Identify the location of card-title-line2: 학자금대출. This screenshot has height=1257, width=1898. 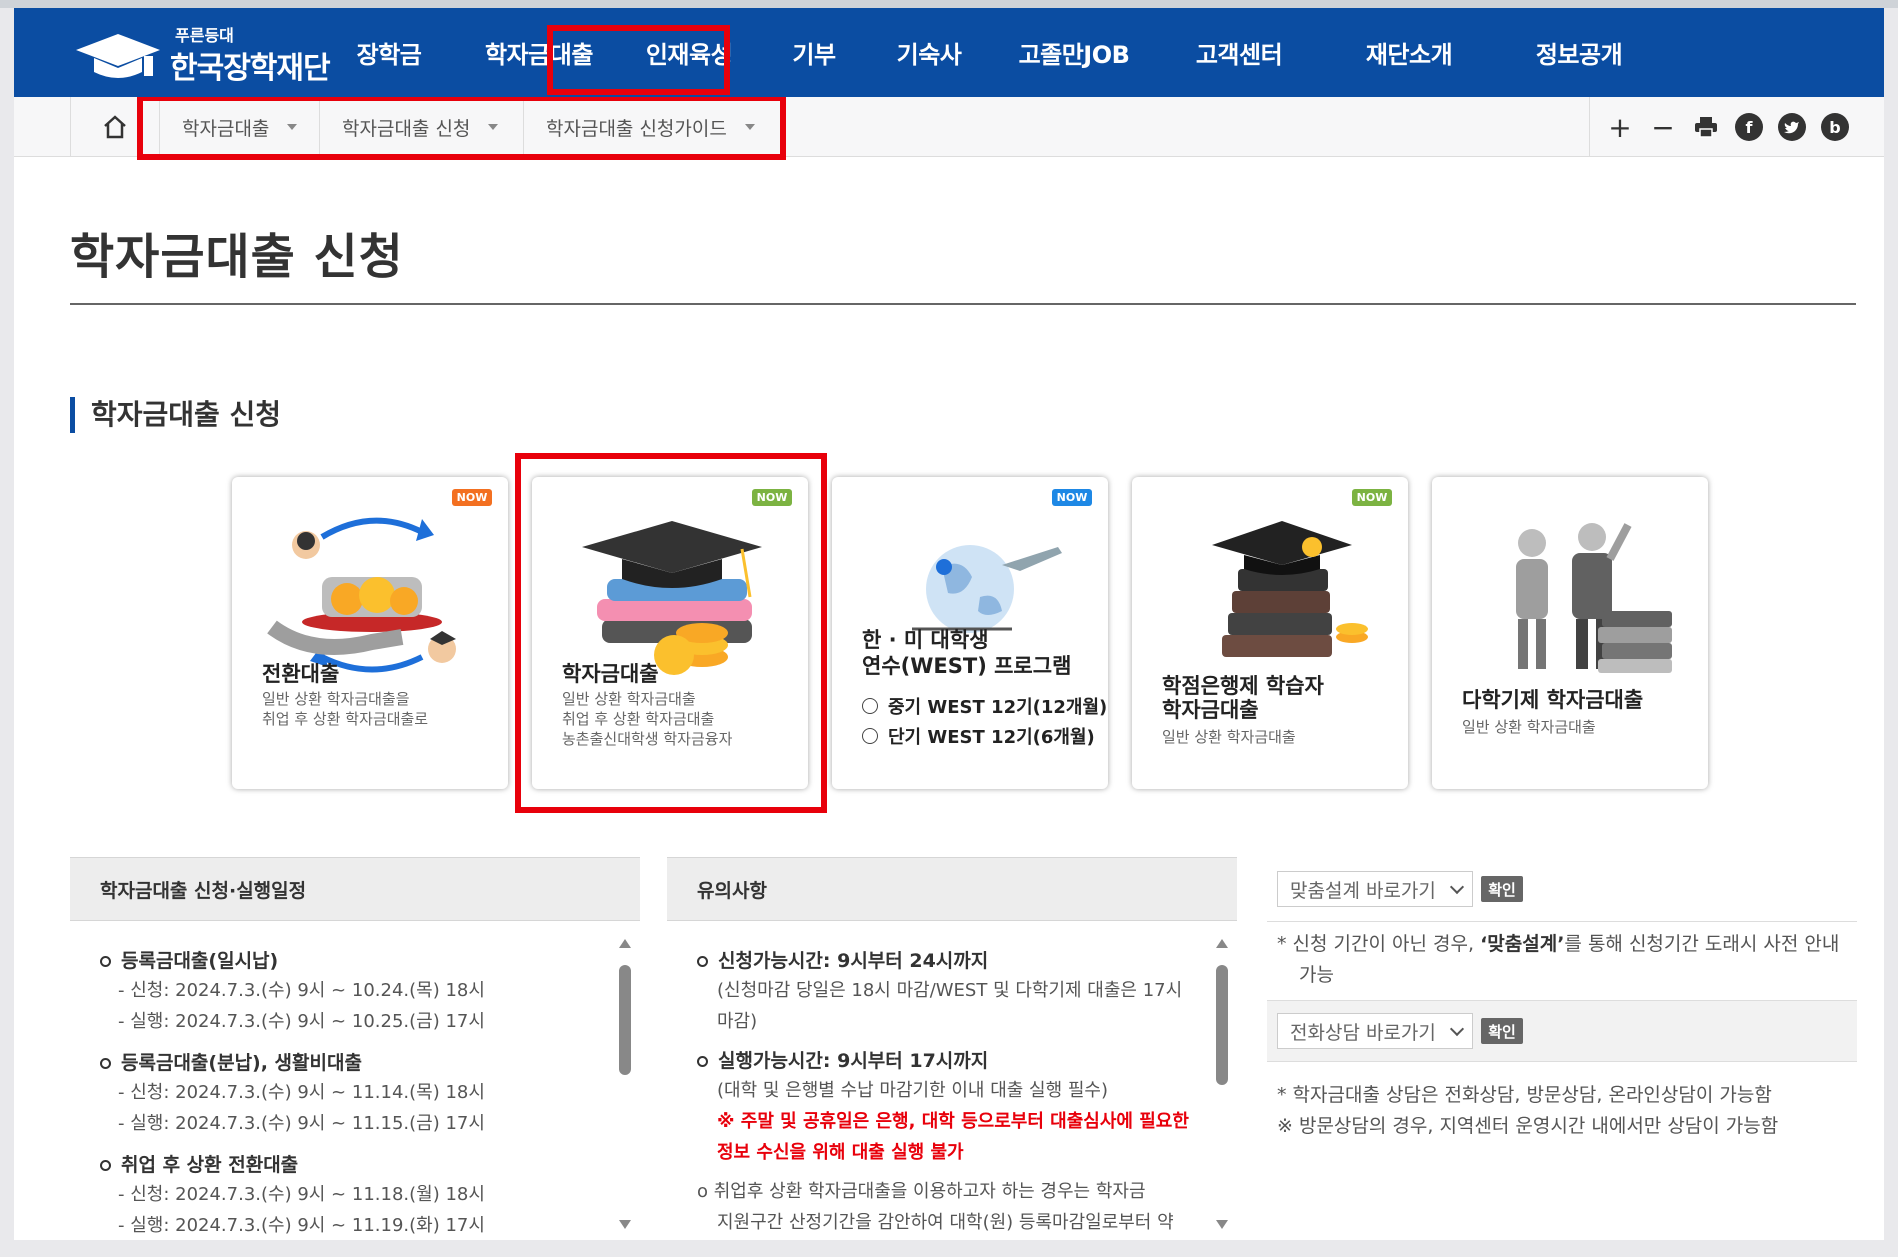
(1210, 710).